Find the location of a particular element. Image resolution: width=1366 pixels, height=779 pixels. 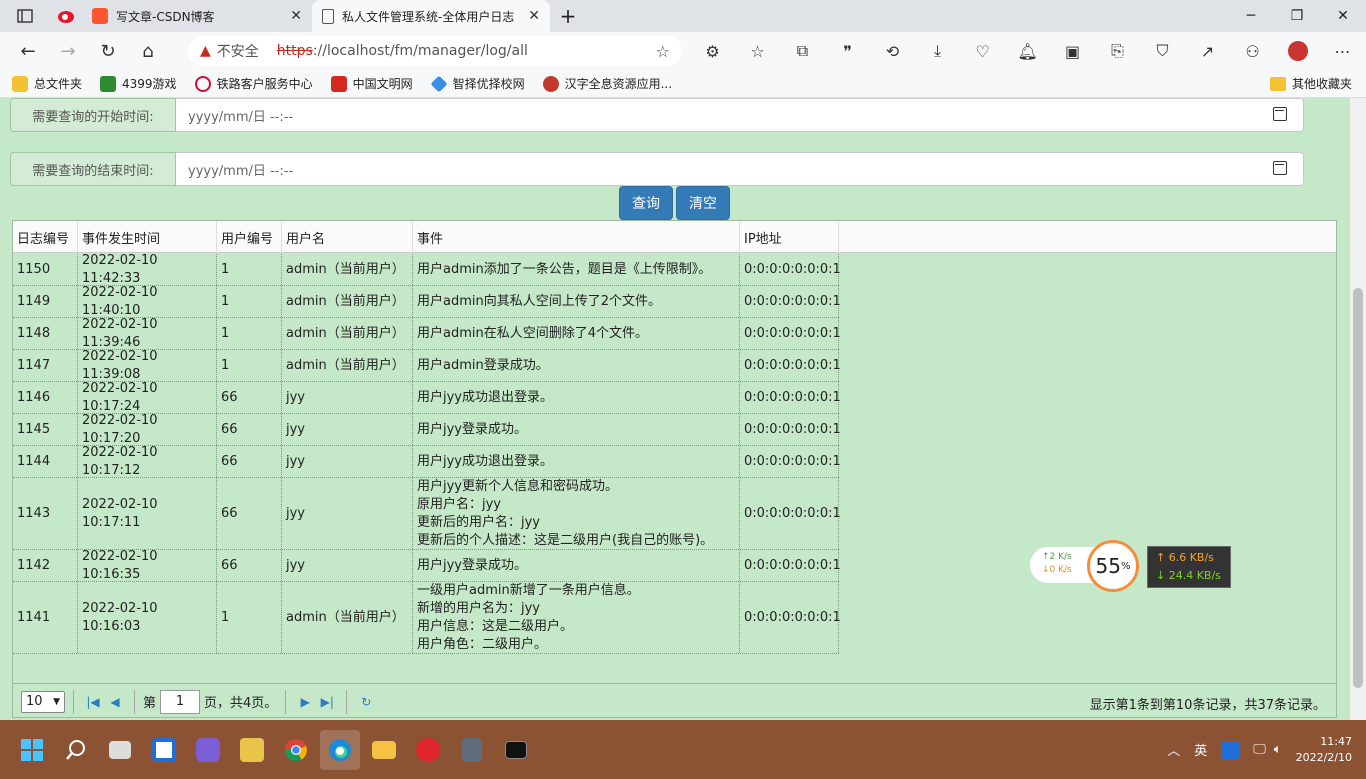

favorite-star-icon: ☆ is located at coordinates (663, 51).